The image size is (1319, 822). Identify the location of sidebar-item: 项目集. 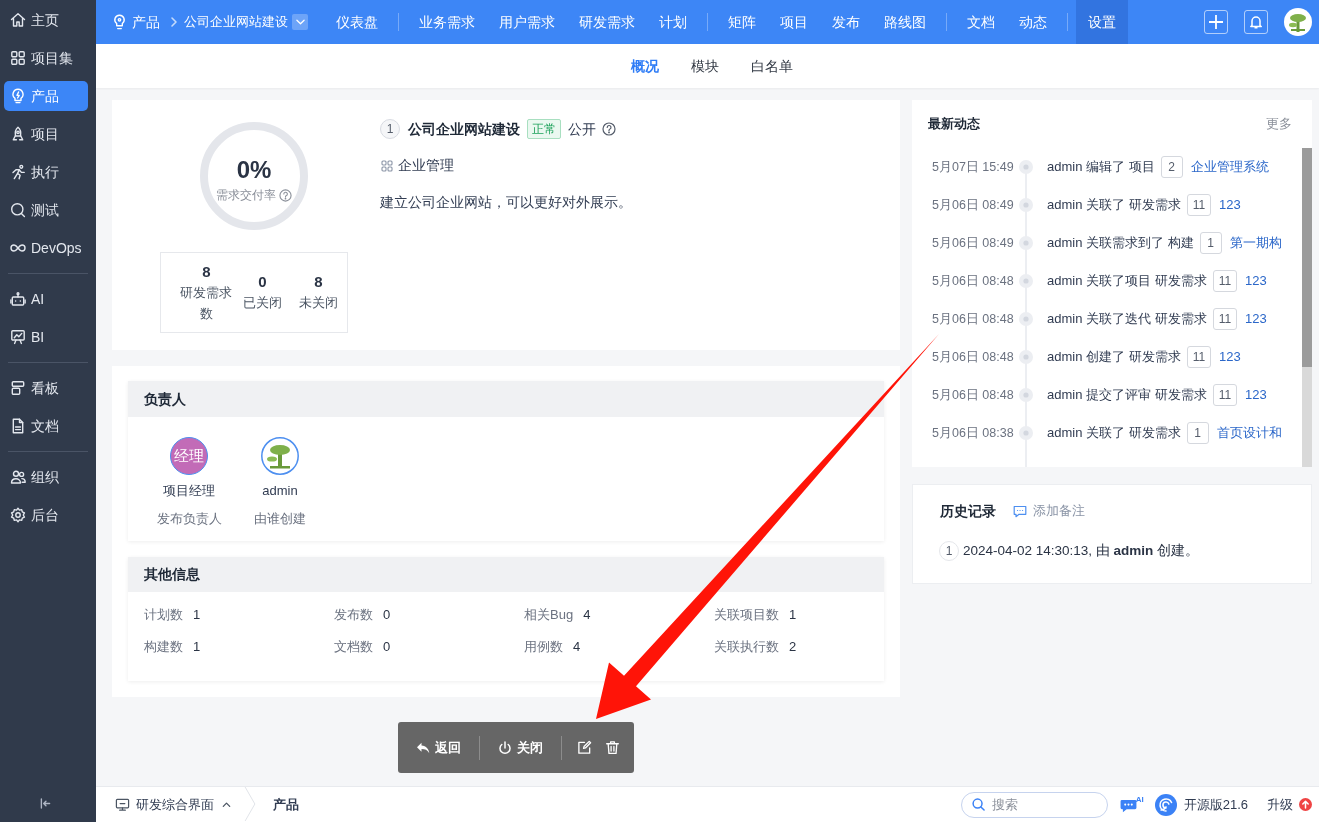
(46, 58).